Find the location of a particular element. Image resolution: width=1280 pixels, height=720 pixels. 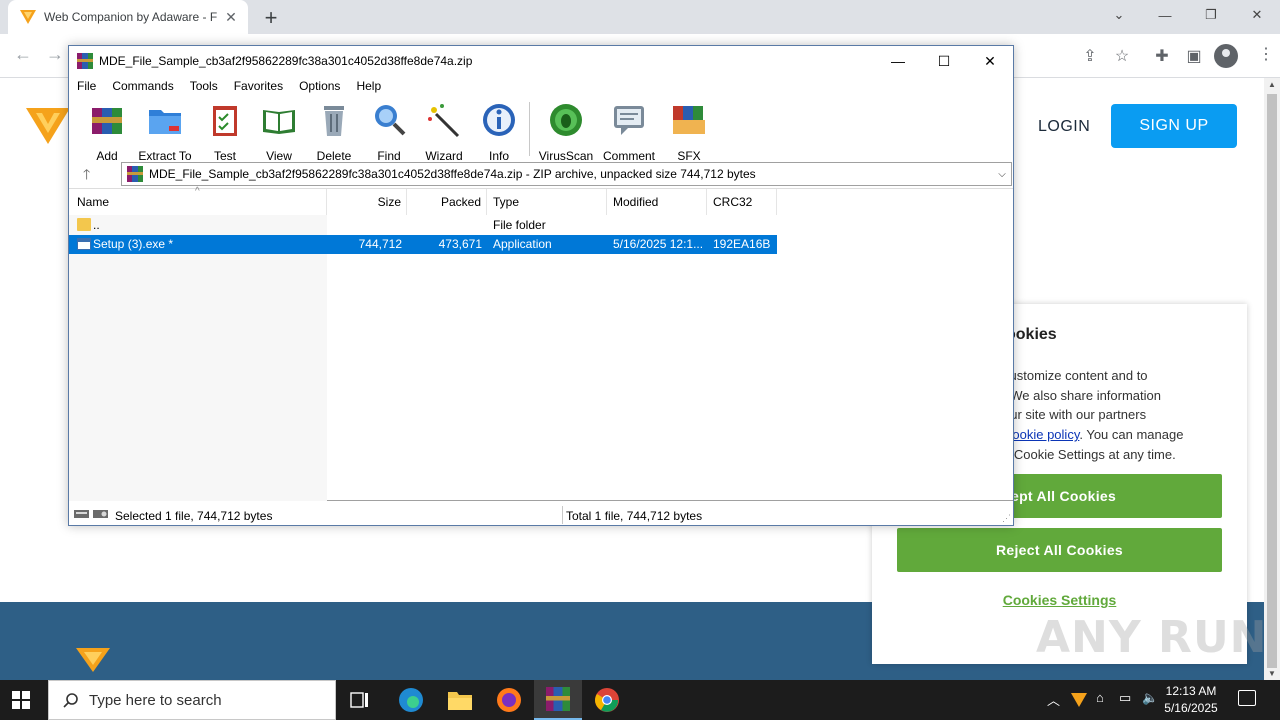

tool-add-button: Add is located at coordinates (107, 132).